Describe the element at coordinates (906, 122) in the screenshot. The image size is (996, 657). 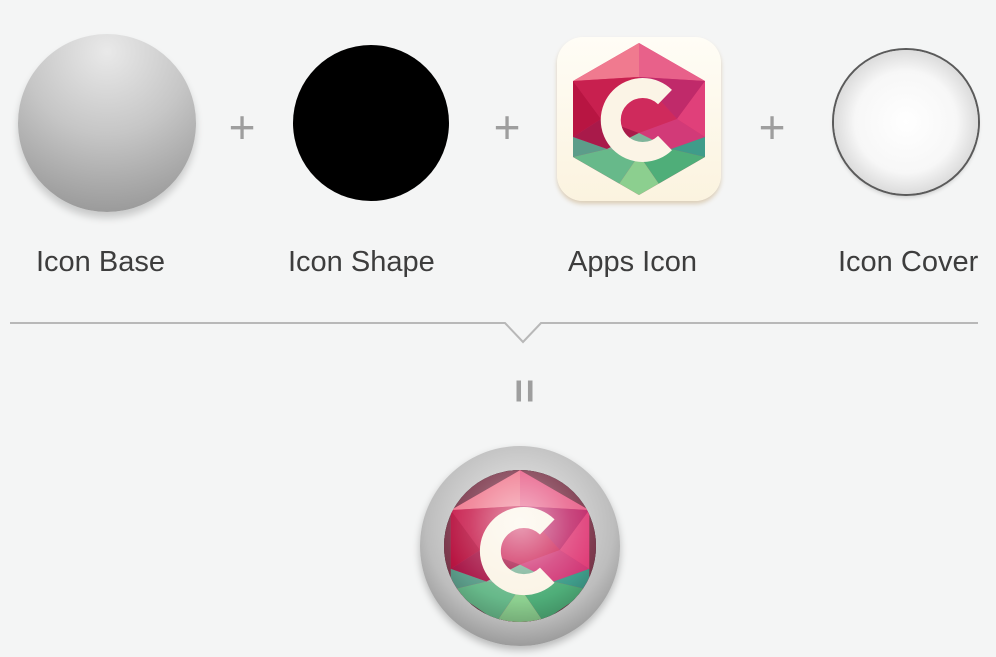
I see `icon-cover-glass-icon` at that location.